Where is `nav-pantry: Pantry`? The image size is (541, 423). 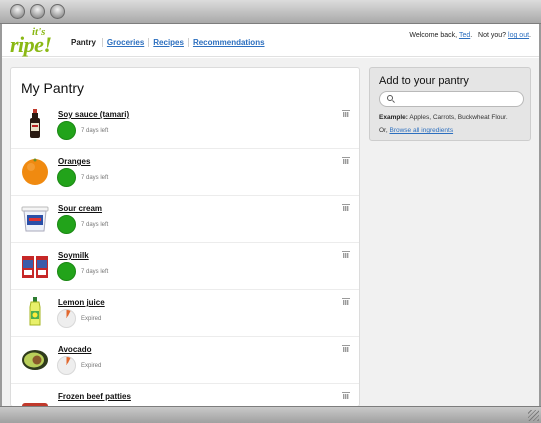
nav-pantry: Pantry is located at coordinates (86, 42).